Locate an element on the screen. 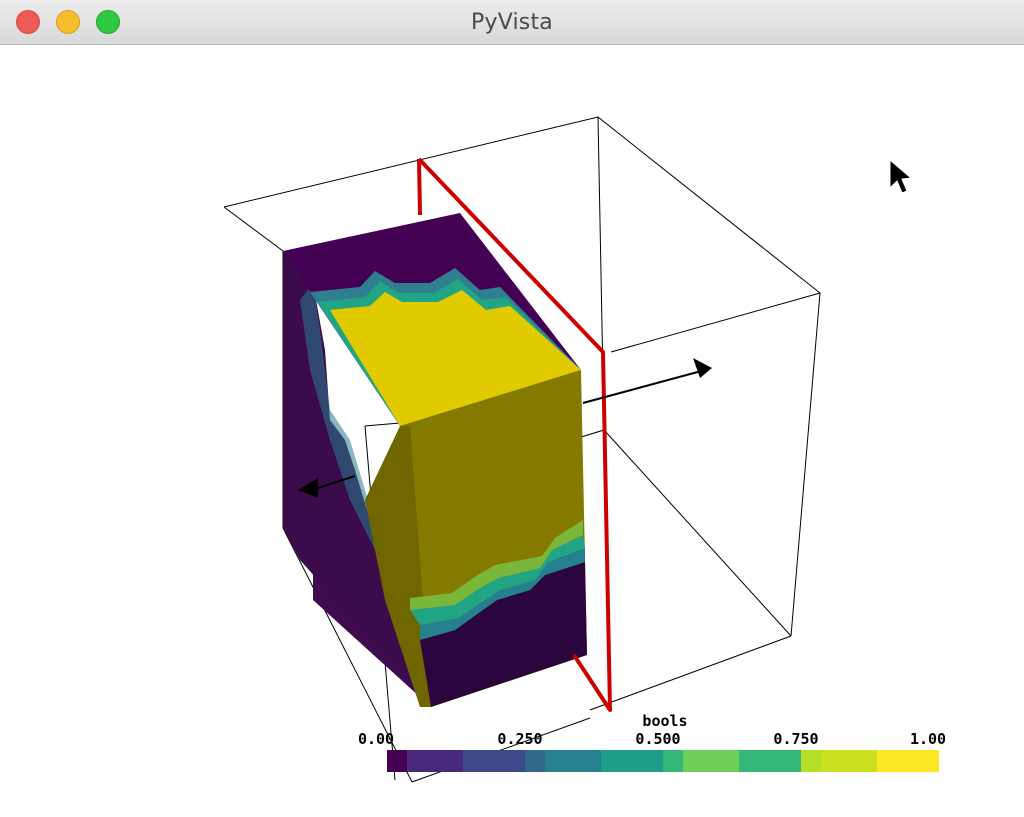 The width and height of the screenshot is (1024, 817). scalar-bar-title: bools is located at coordinates (664, 721).